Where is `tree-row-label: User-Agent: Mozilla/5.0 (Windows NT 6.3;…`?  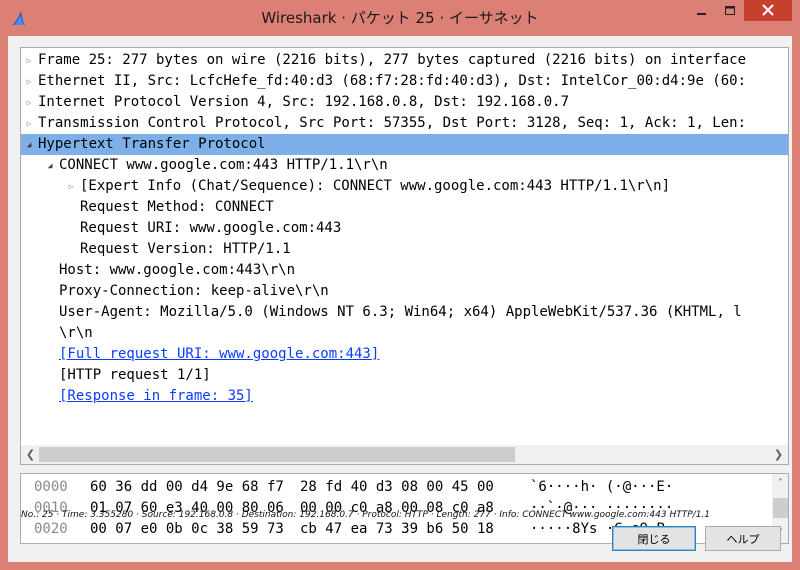 tree-row-label: User-Agent: Mozilla/5.0 (Windows NT 6.3;… is located at coordinates (400, 312).